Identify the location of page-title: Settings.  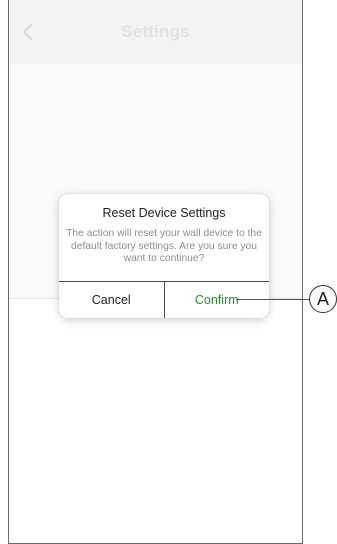
(155, 31).